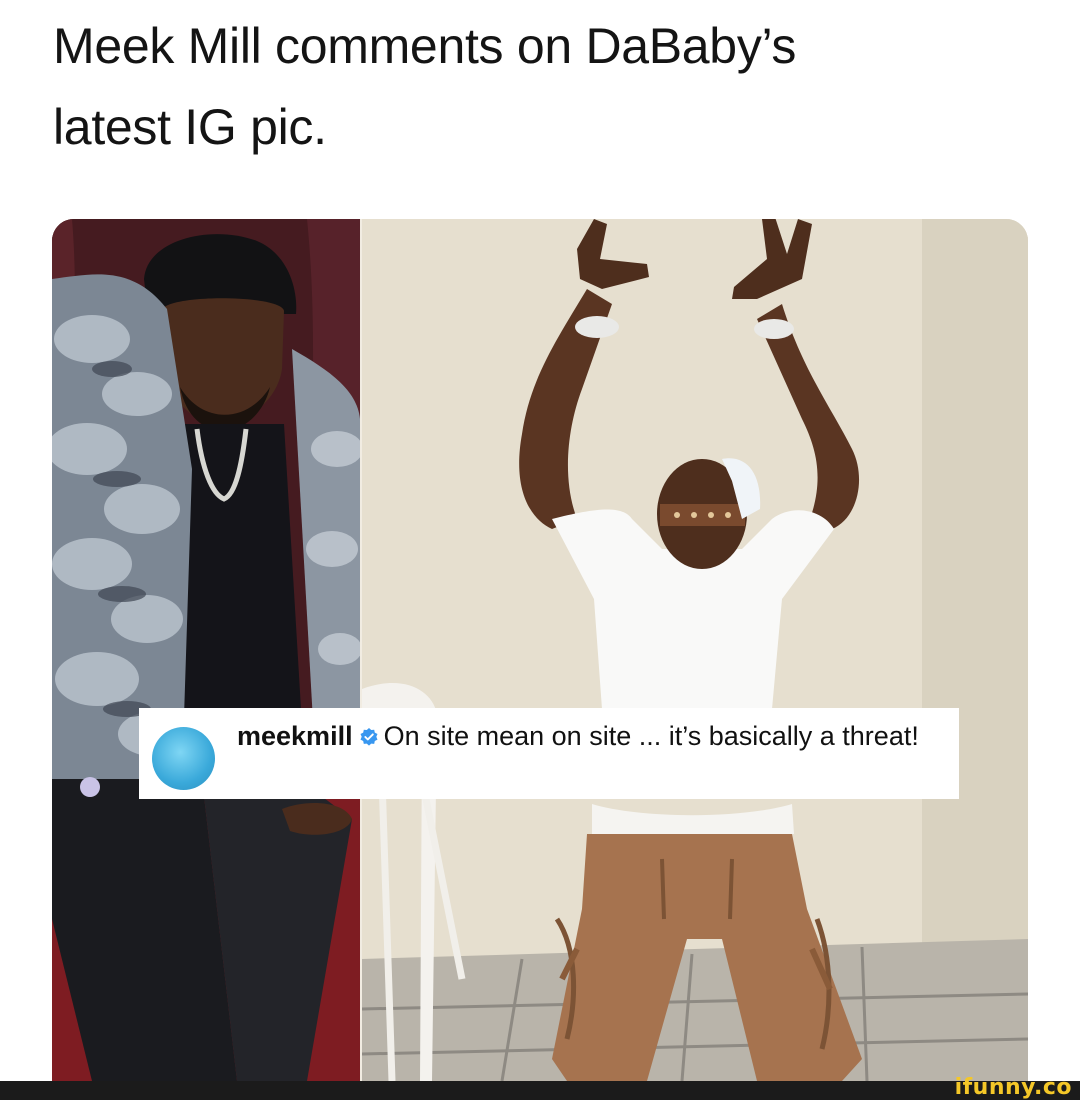  I want to click on headline-line-2: latest IG pic., so click(190, 127).